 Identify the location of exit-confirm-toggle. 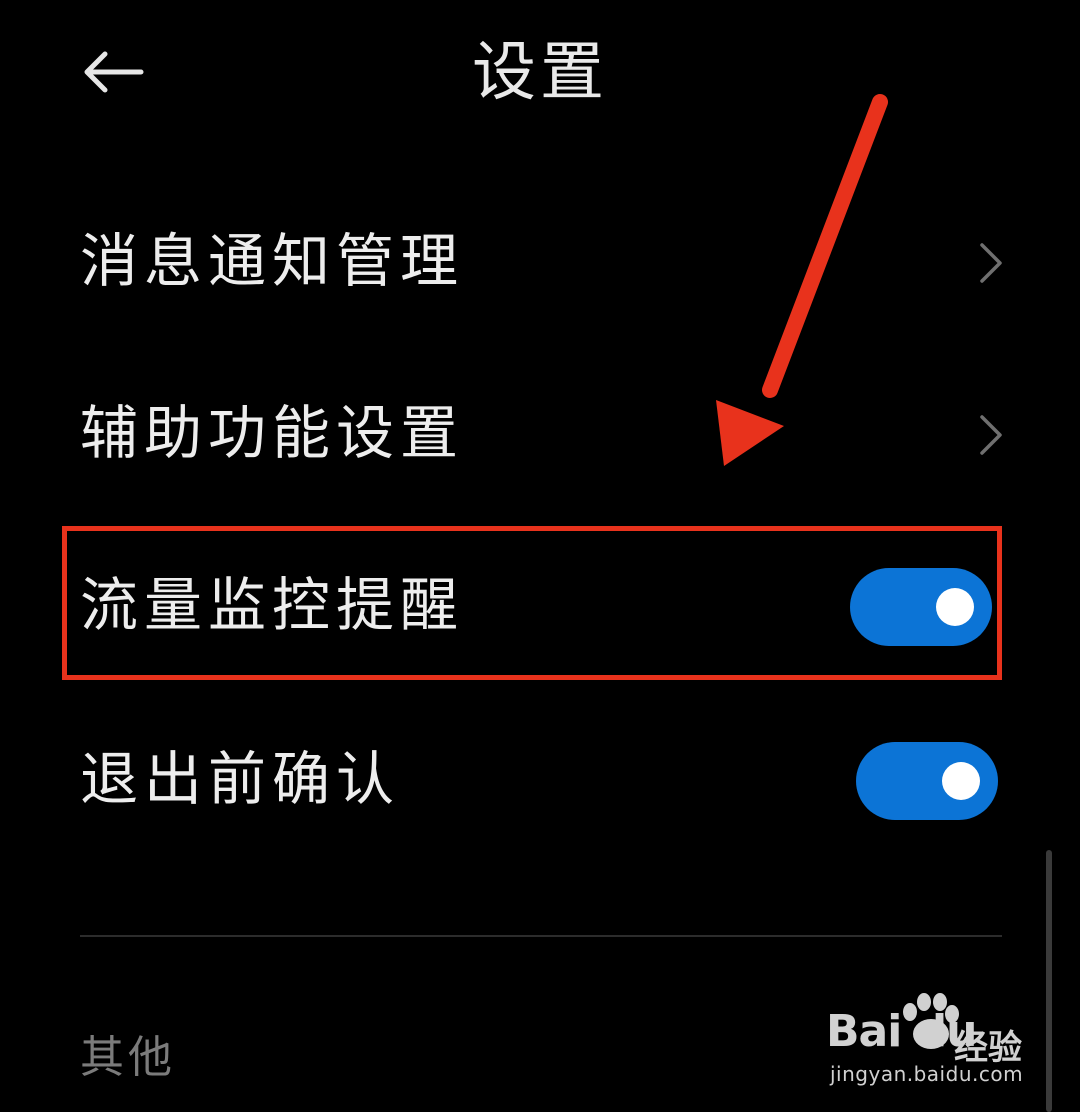
(927, 781).